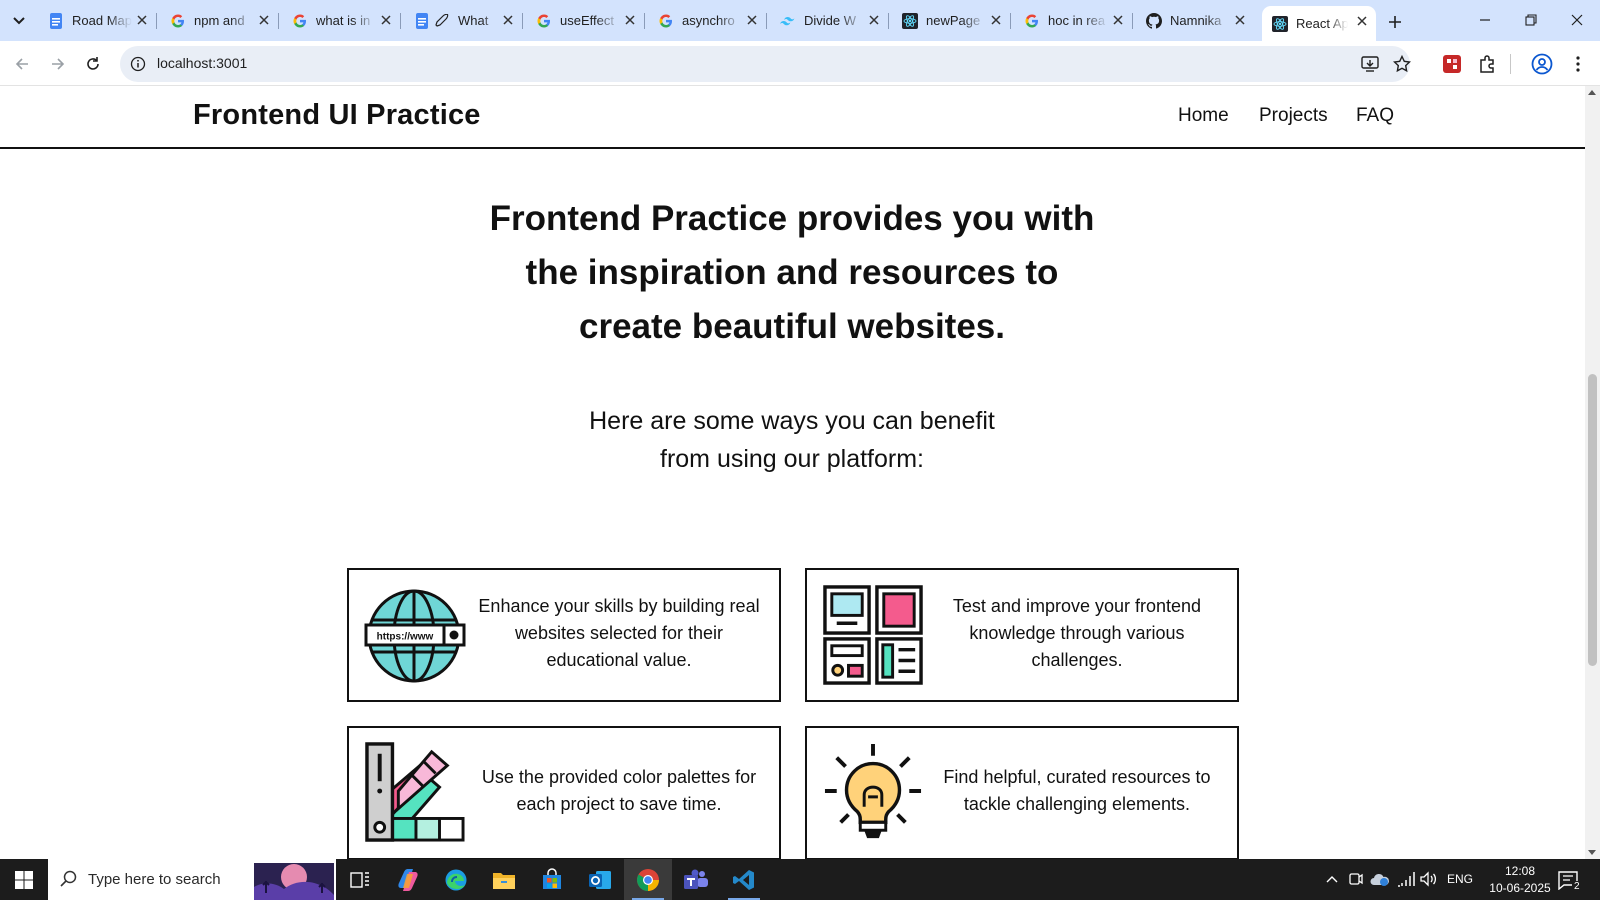 The image size is (1600, 900). I want to click on card-line: each project to save time., so click(619, 804).